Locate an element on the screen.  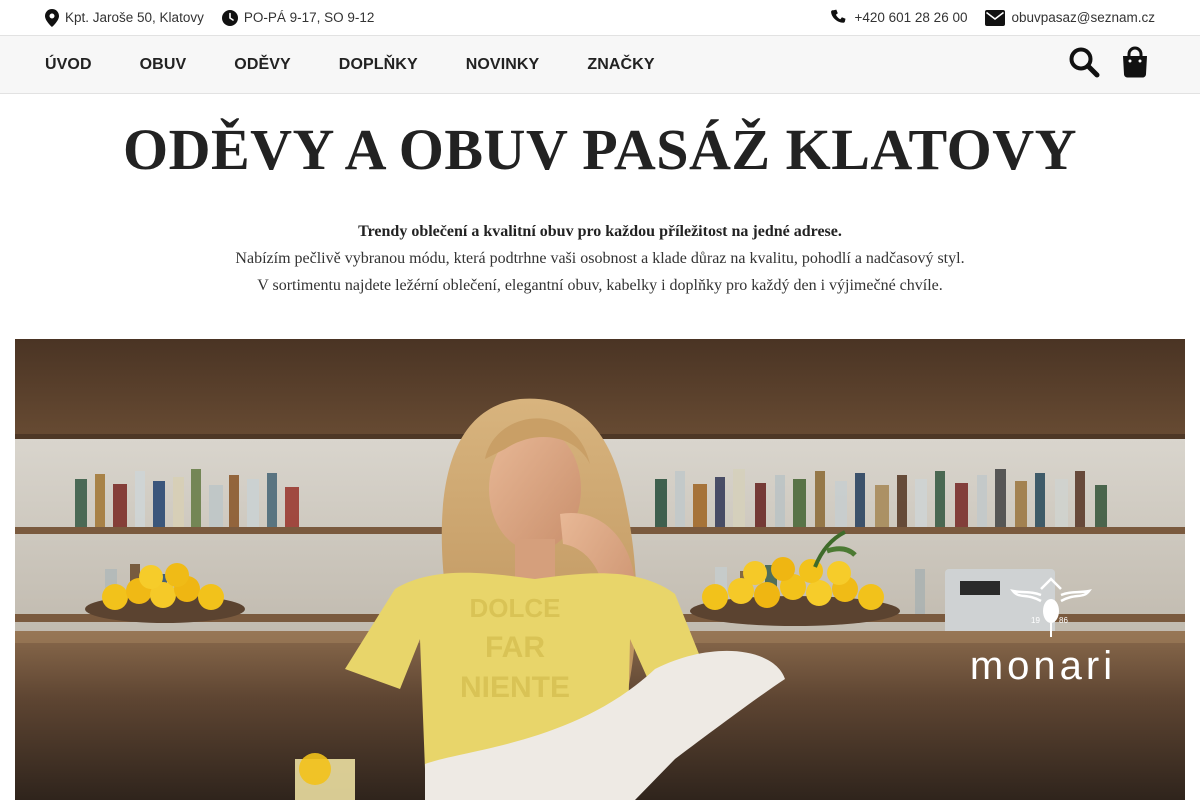
map-pin-icon is located at coordinates (55, 17).